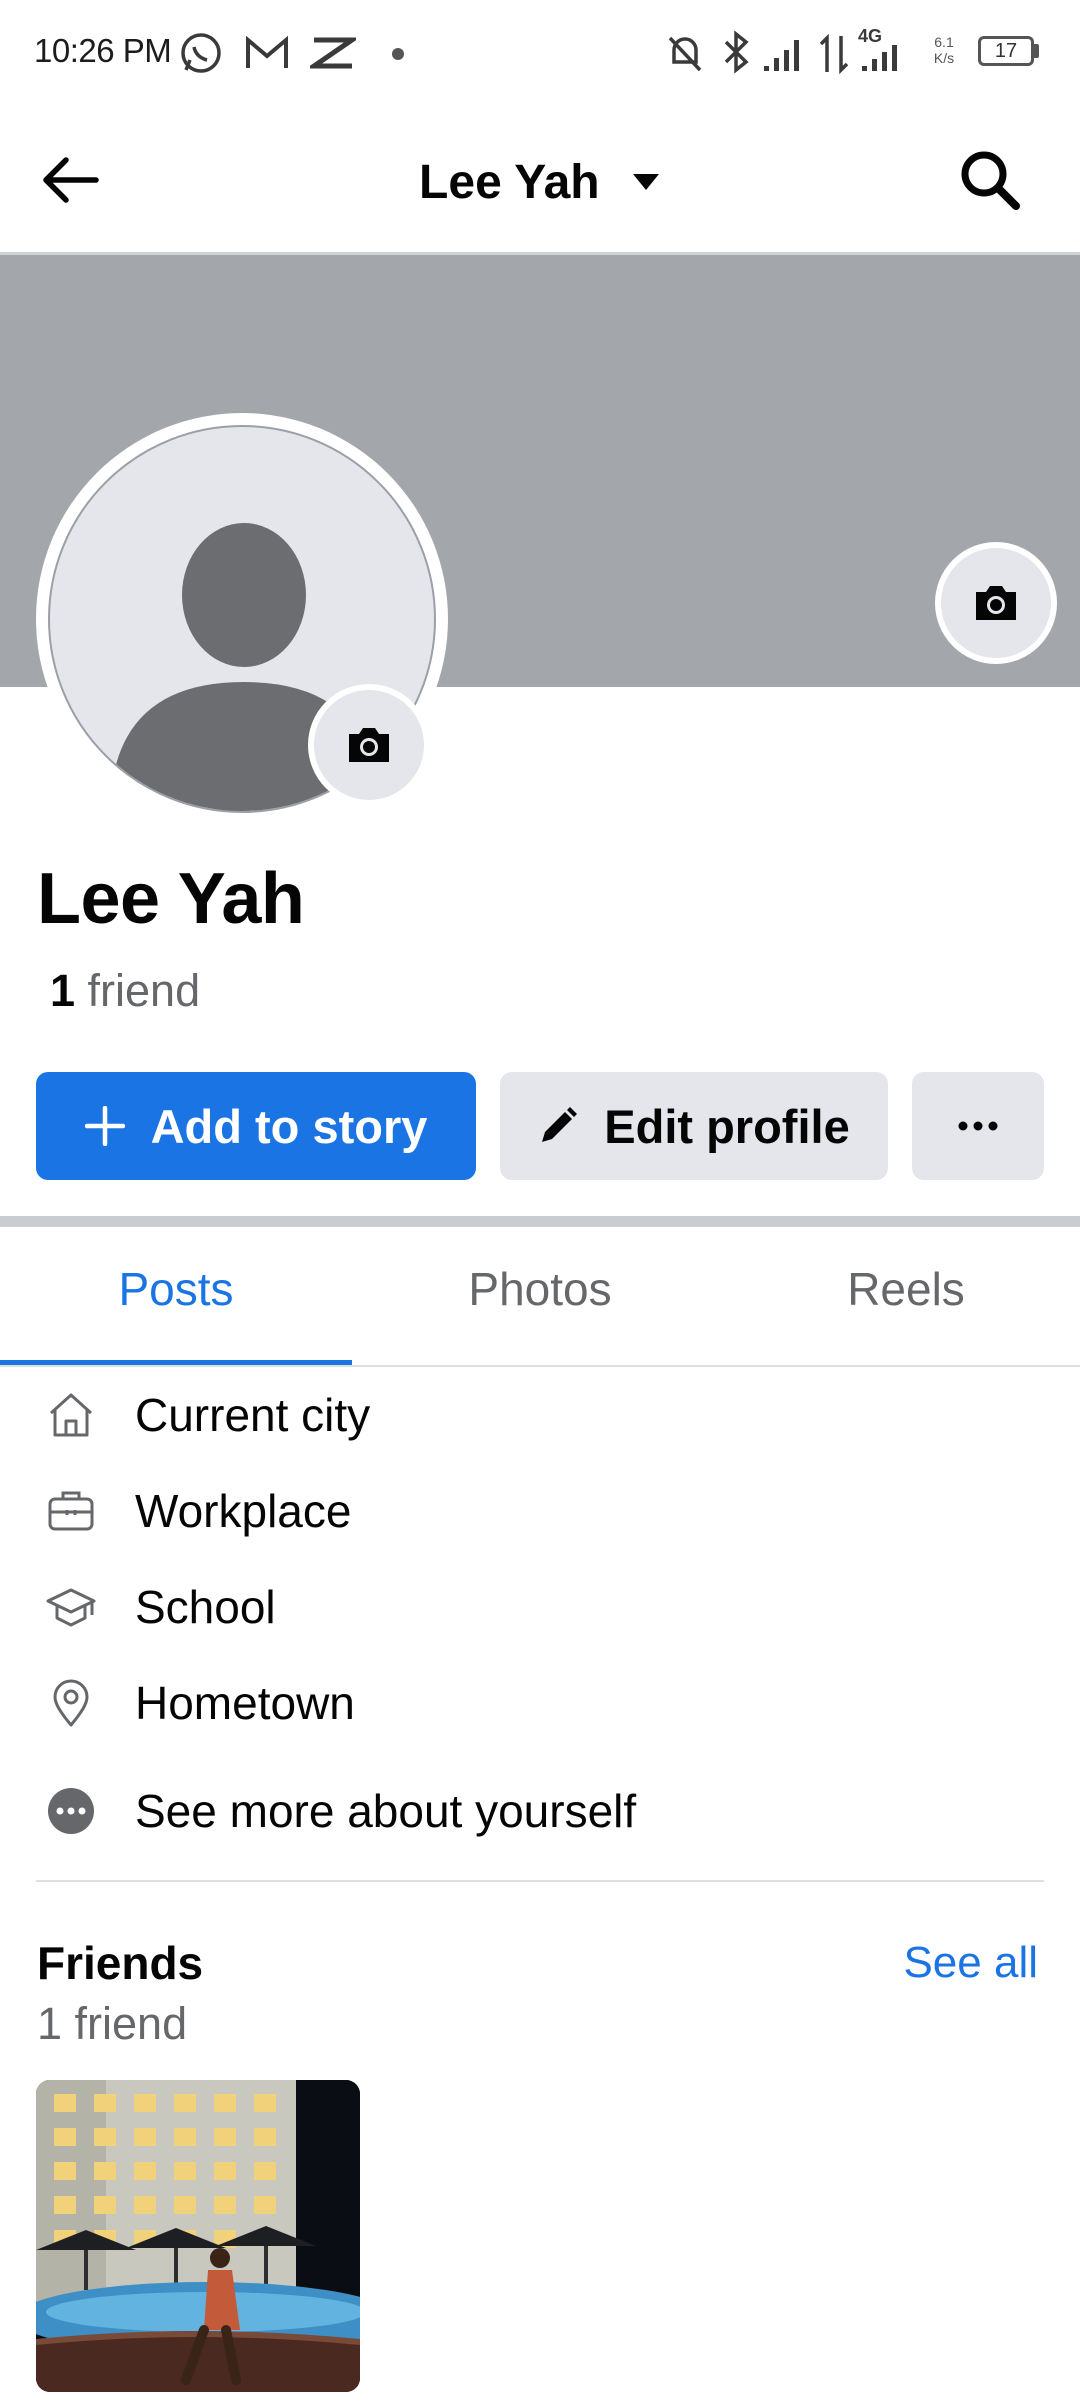 This screenshot has height=2408, width=1080. What do you see at coordinates (104, 1126) in the screenshot?
I see `plus-icon` at bounding box center [104, 1126].